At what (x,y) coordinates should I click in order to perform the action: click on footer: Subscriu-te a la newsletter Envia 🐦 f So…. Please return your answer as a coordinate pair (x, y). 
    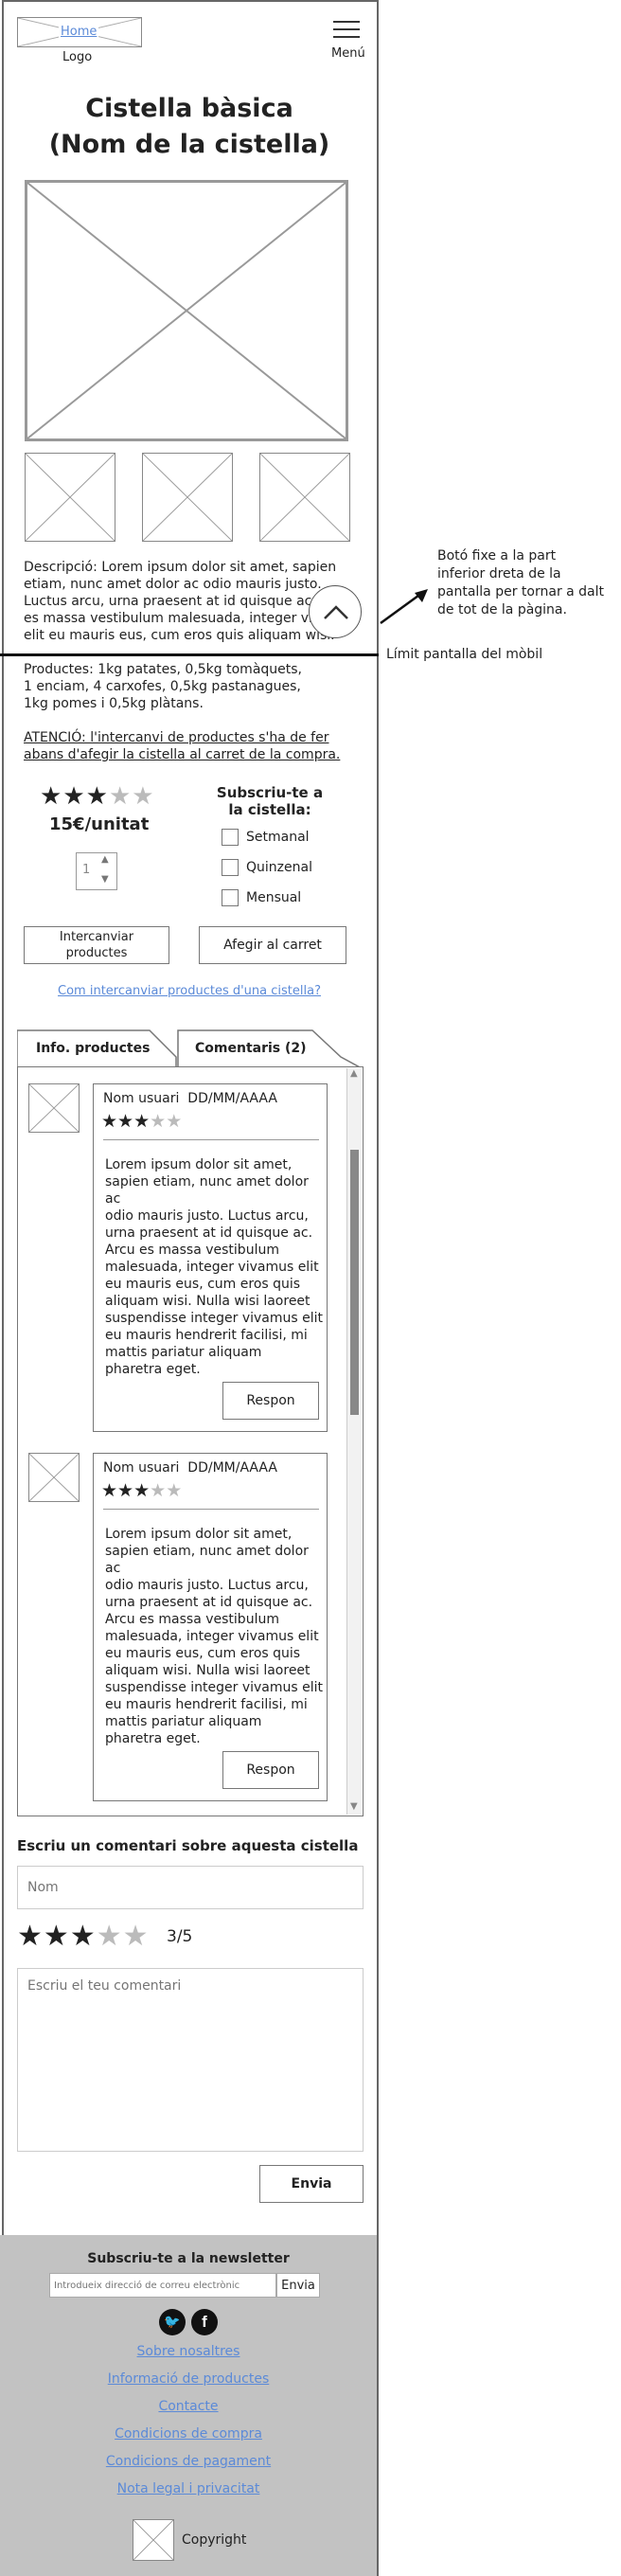
    Looking at the image, I should click on (188, 2405).